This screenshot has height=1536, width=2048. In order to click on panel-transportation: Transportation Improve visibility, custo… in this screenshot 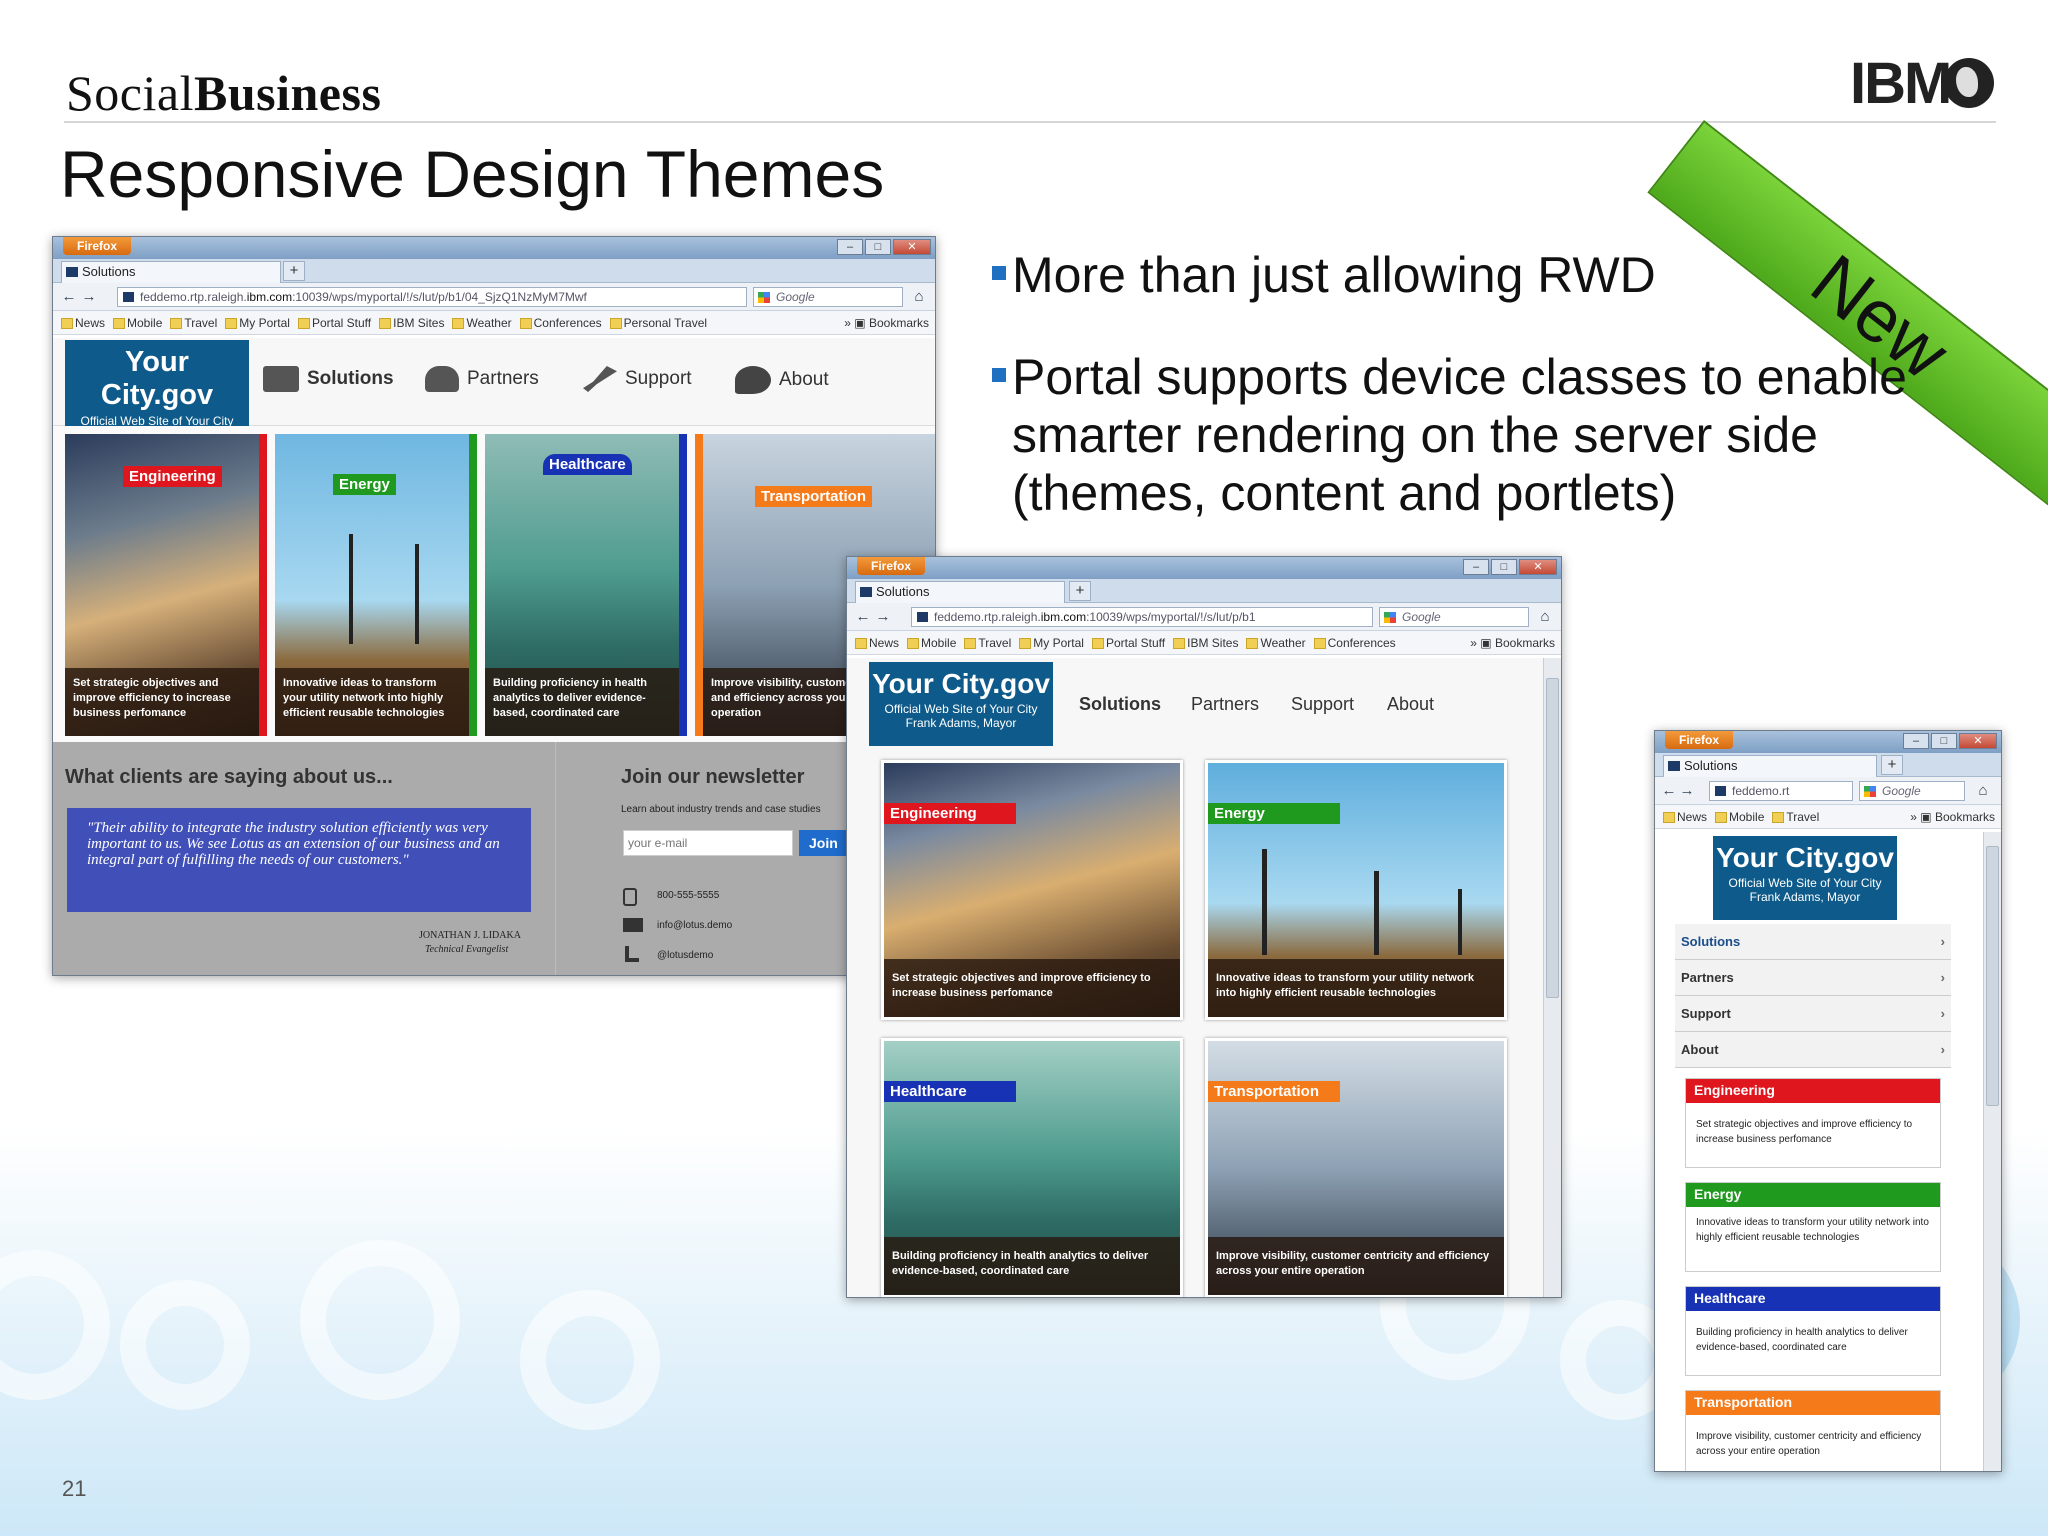, I will do `click(1356, 1167)`.